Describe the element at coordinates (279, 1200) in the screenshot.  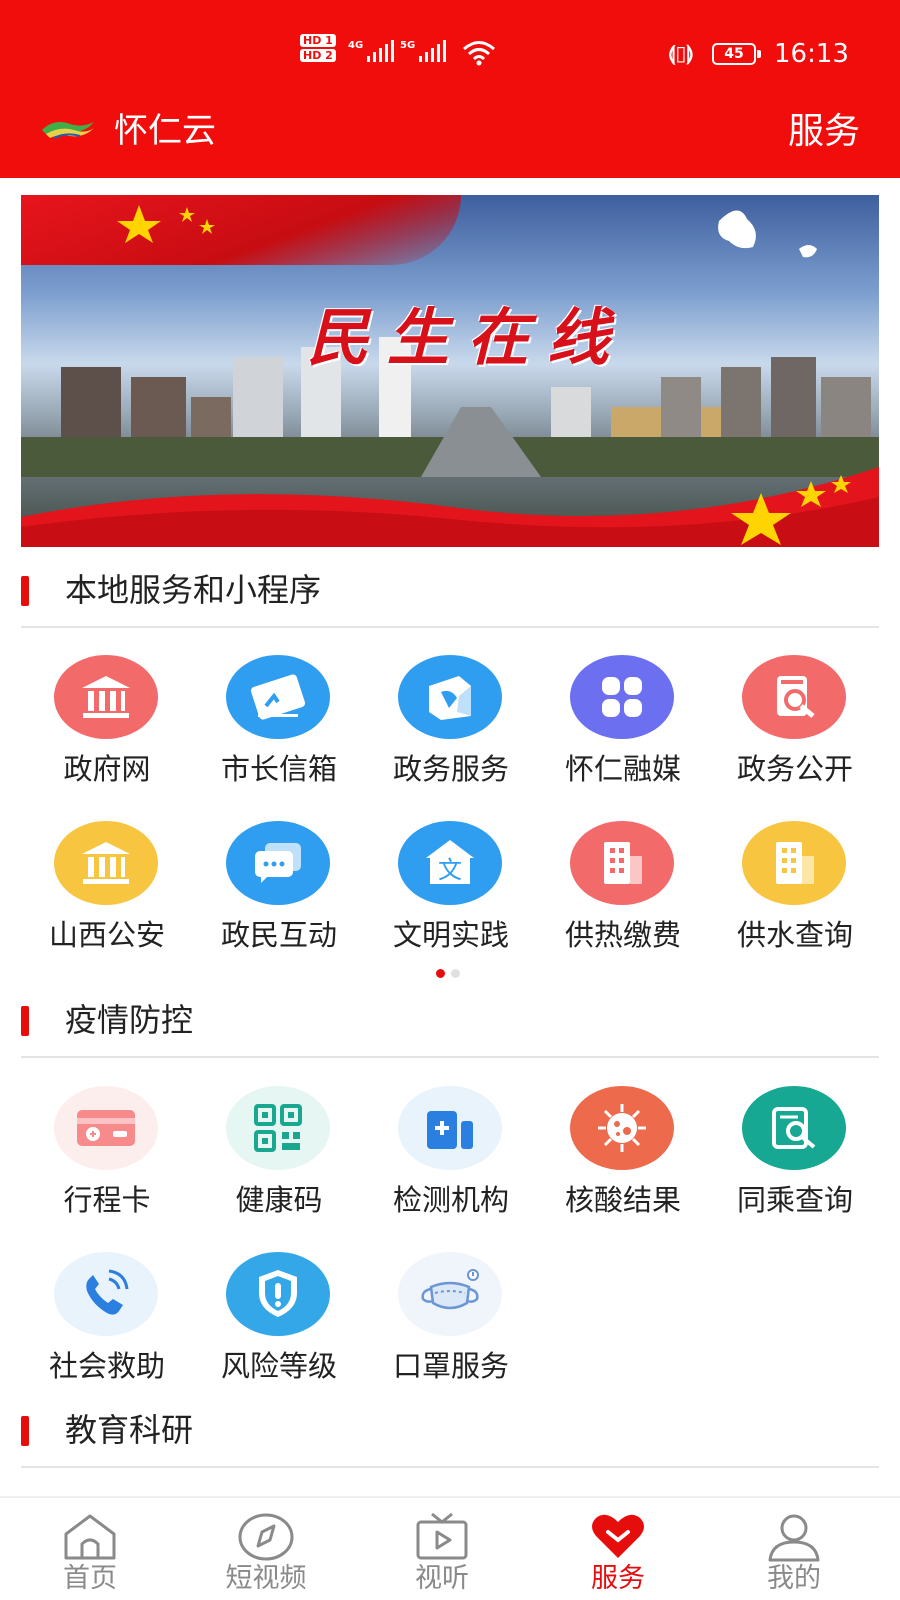
I see `service-label: 健康码` at that location.